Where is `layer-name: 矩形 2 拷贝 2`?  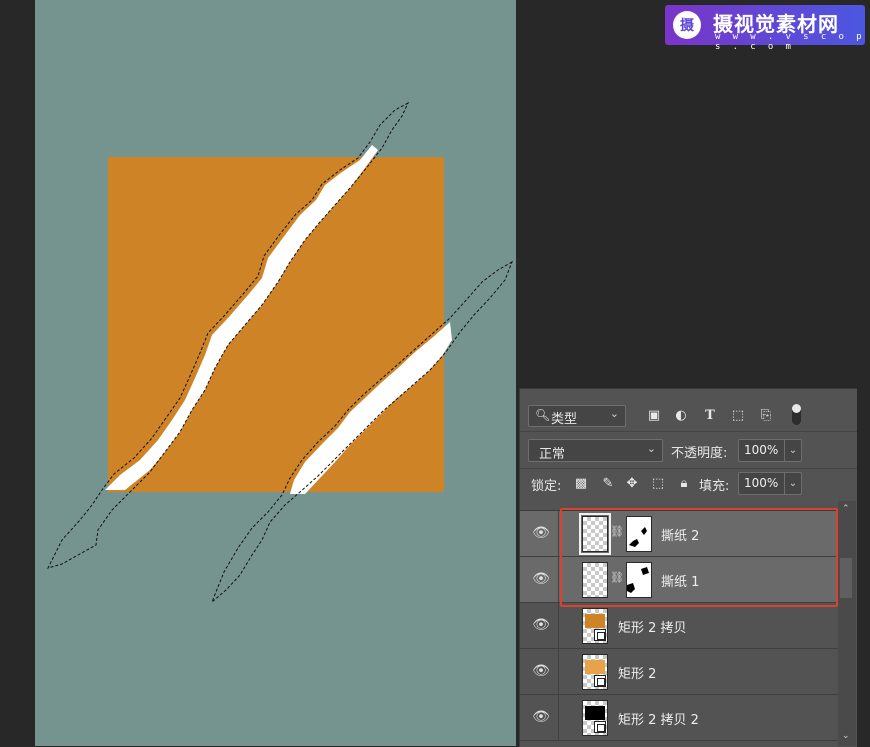
layer-name: 矩形 2 拷贝 2 is located at coordinates (658, 718).